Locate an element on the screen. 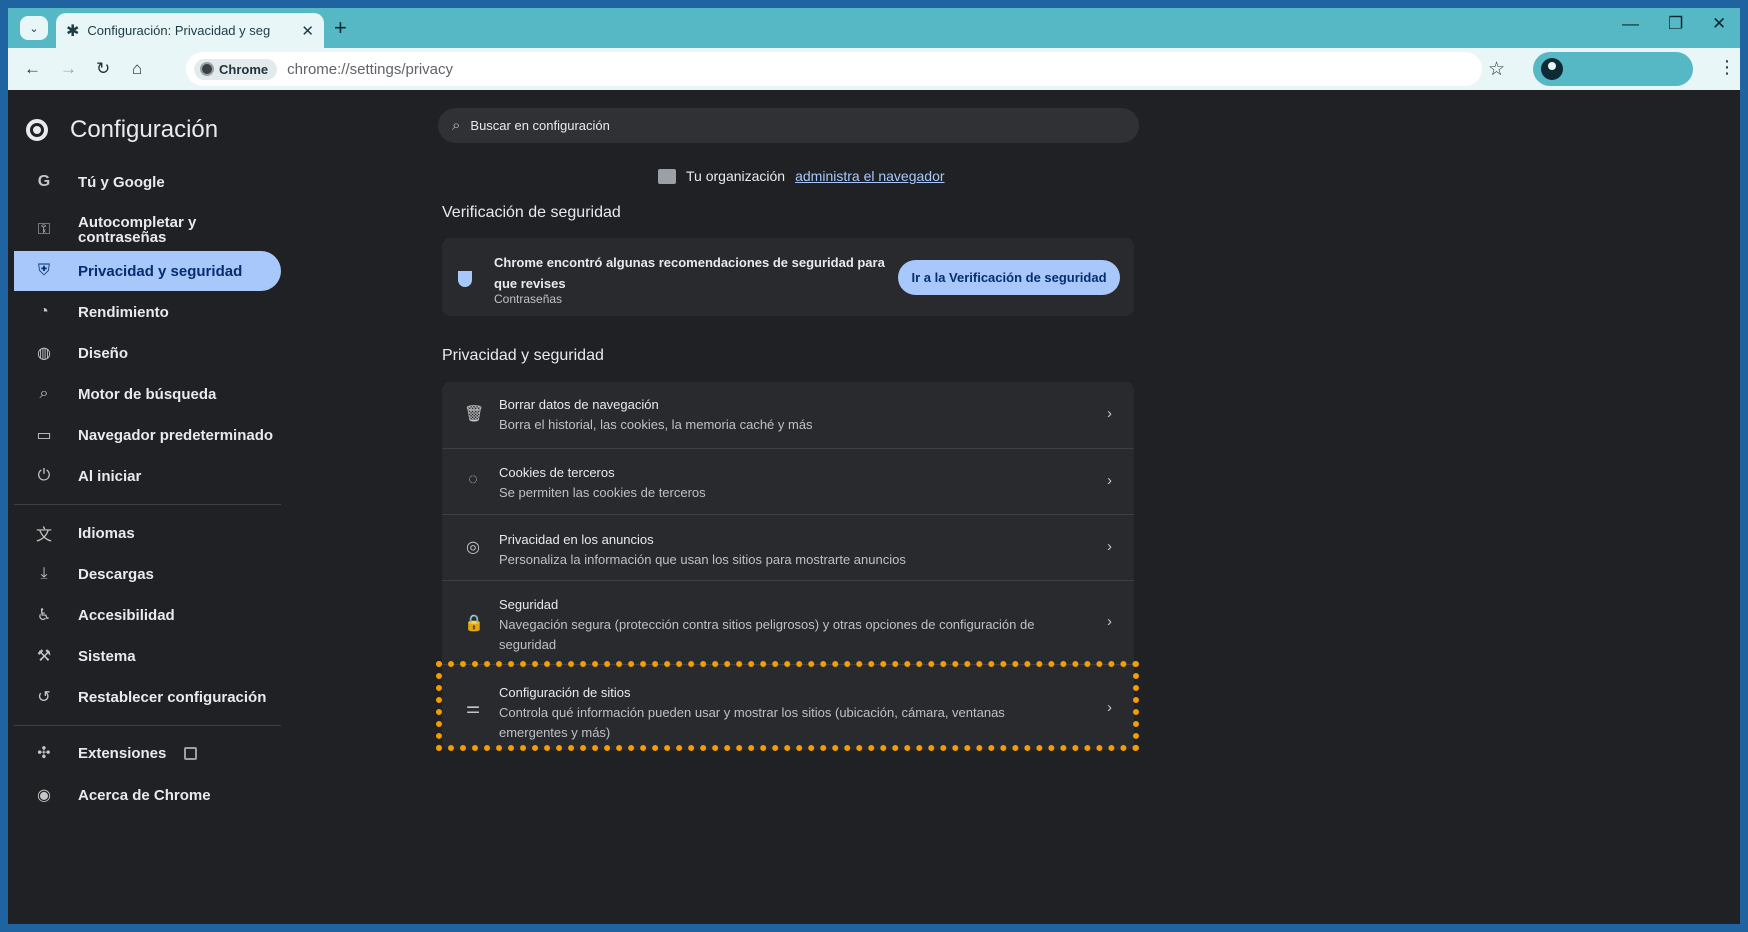 The image size is (1748, 932). sidebar-divider is located at coordinates (147, 725).